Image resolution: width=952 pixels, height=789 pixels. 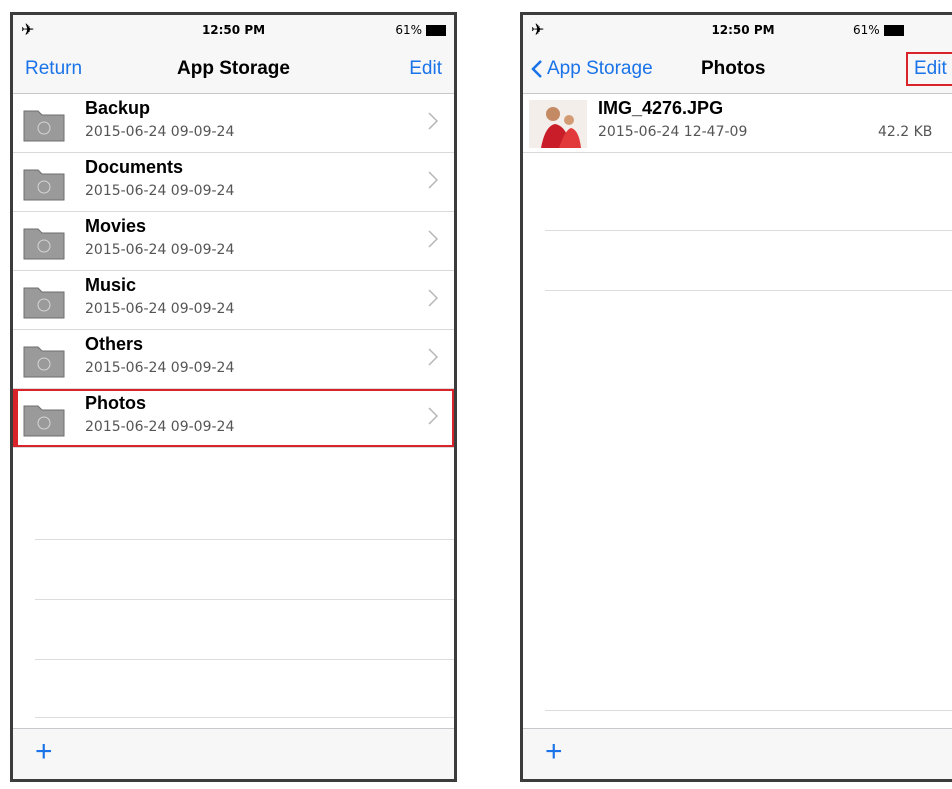 What do you see at coordinates (536, 69) in the screenshot?
I see `chevron-left-icon` at bounding box center [536, 69].